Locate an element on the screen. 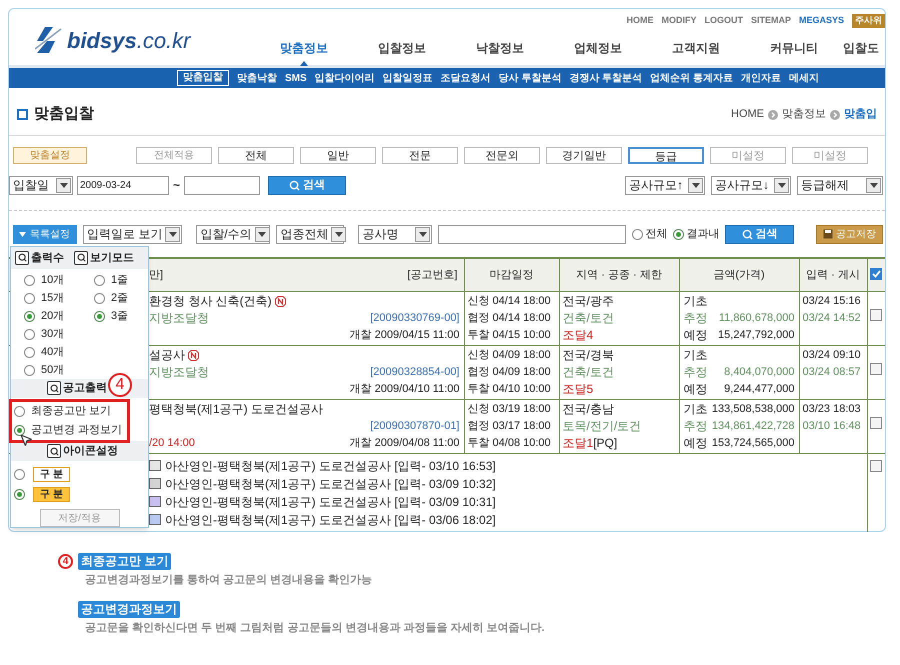 This screenshot has width=900, height=665. date-from-field: 2009-03-24 is located at coordinates (123, 185).